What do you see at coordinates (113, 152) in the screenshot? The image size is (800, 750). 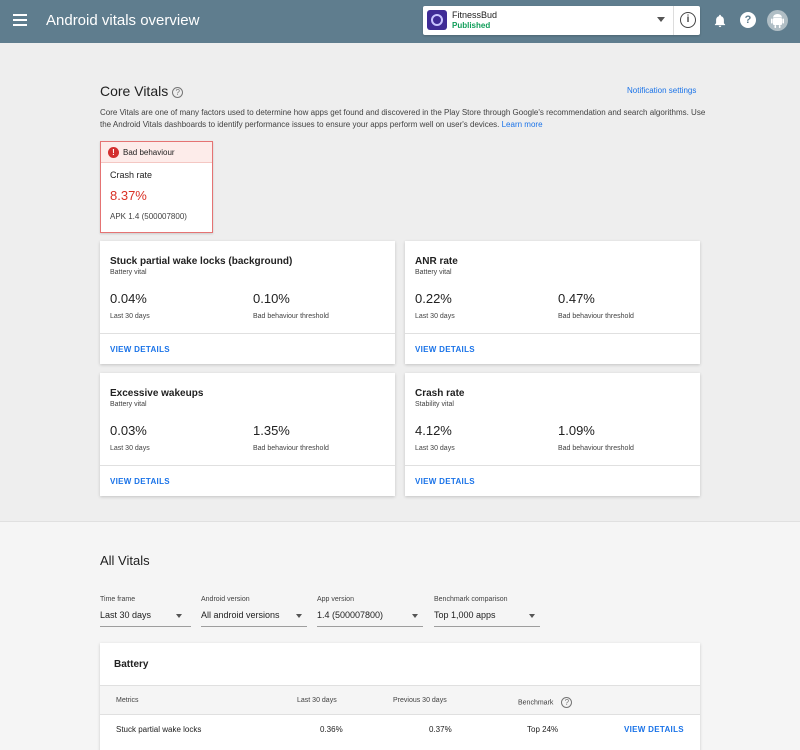 I see `error-icon: !` at bounding box center [113, 152].